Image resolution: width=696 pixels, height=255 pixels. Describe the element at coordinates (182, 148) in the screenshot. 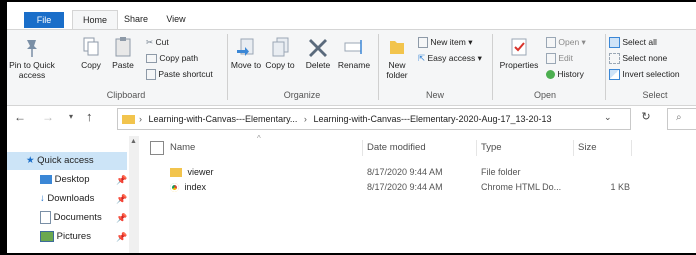

I see `column-header-name: Name` at that location.